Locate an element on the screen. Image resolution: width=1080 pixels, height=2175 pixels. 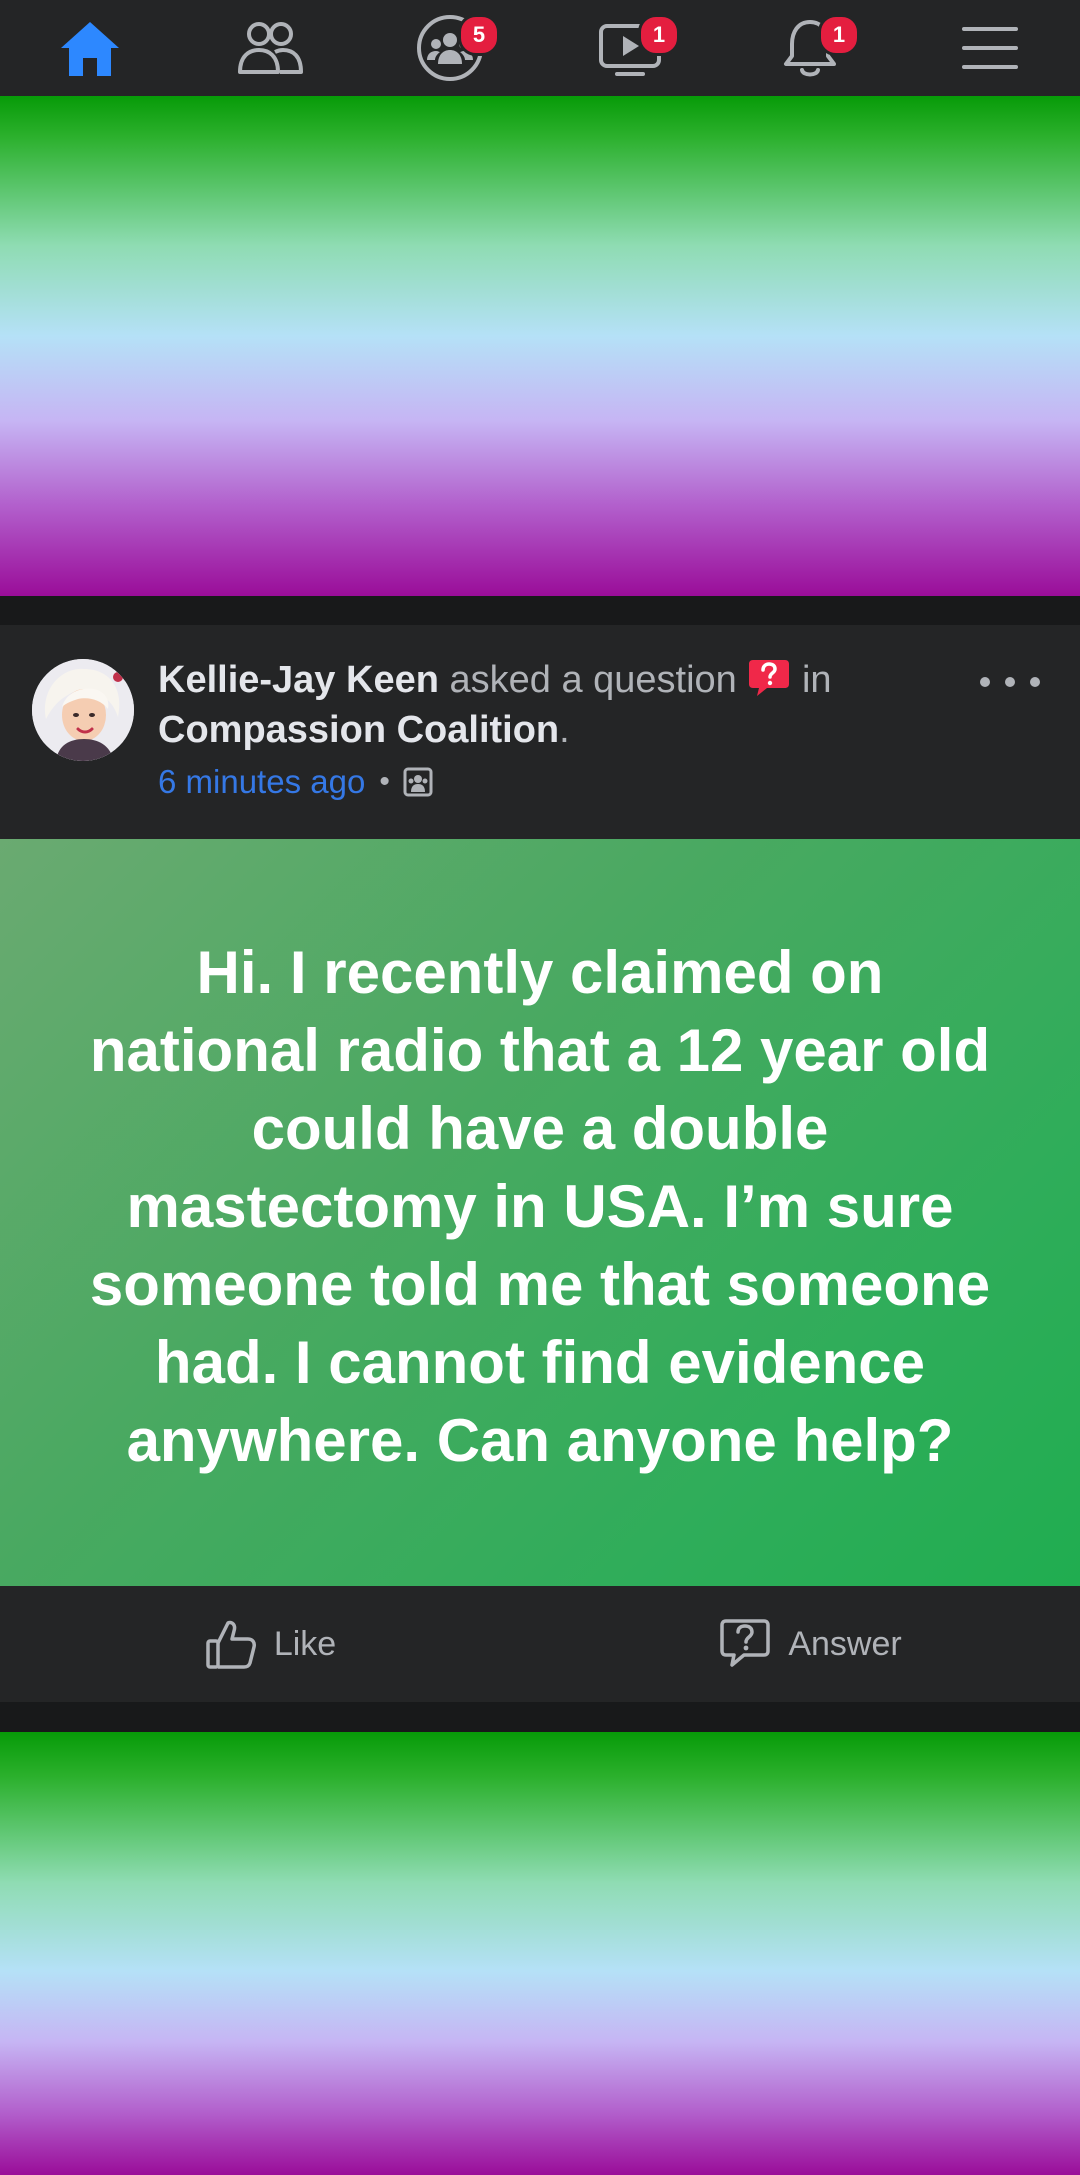
post-actions: Like Answer is located at coordinates (540, 1644).